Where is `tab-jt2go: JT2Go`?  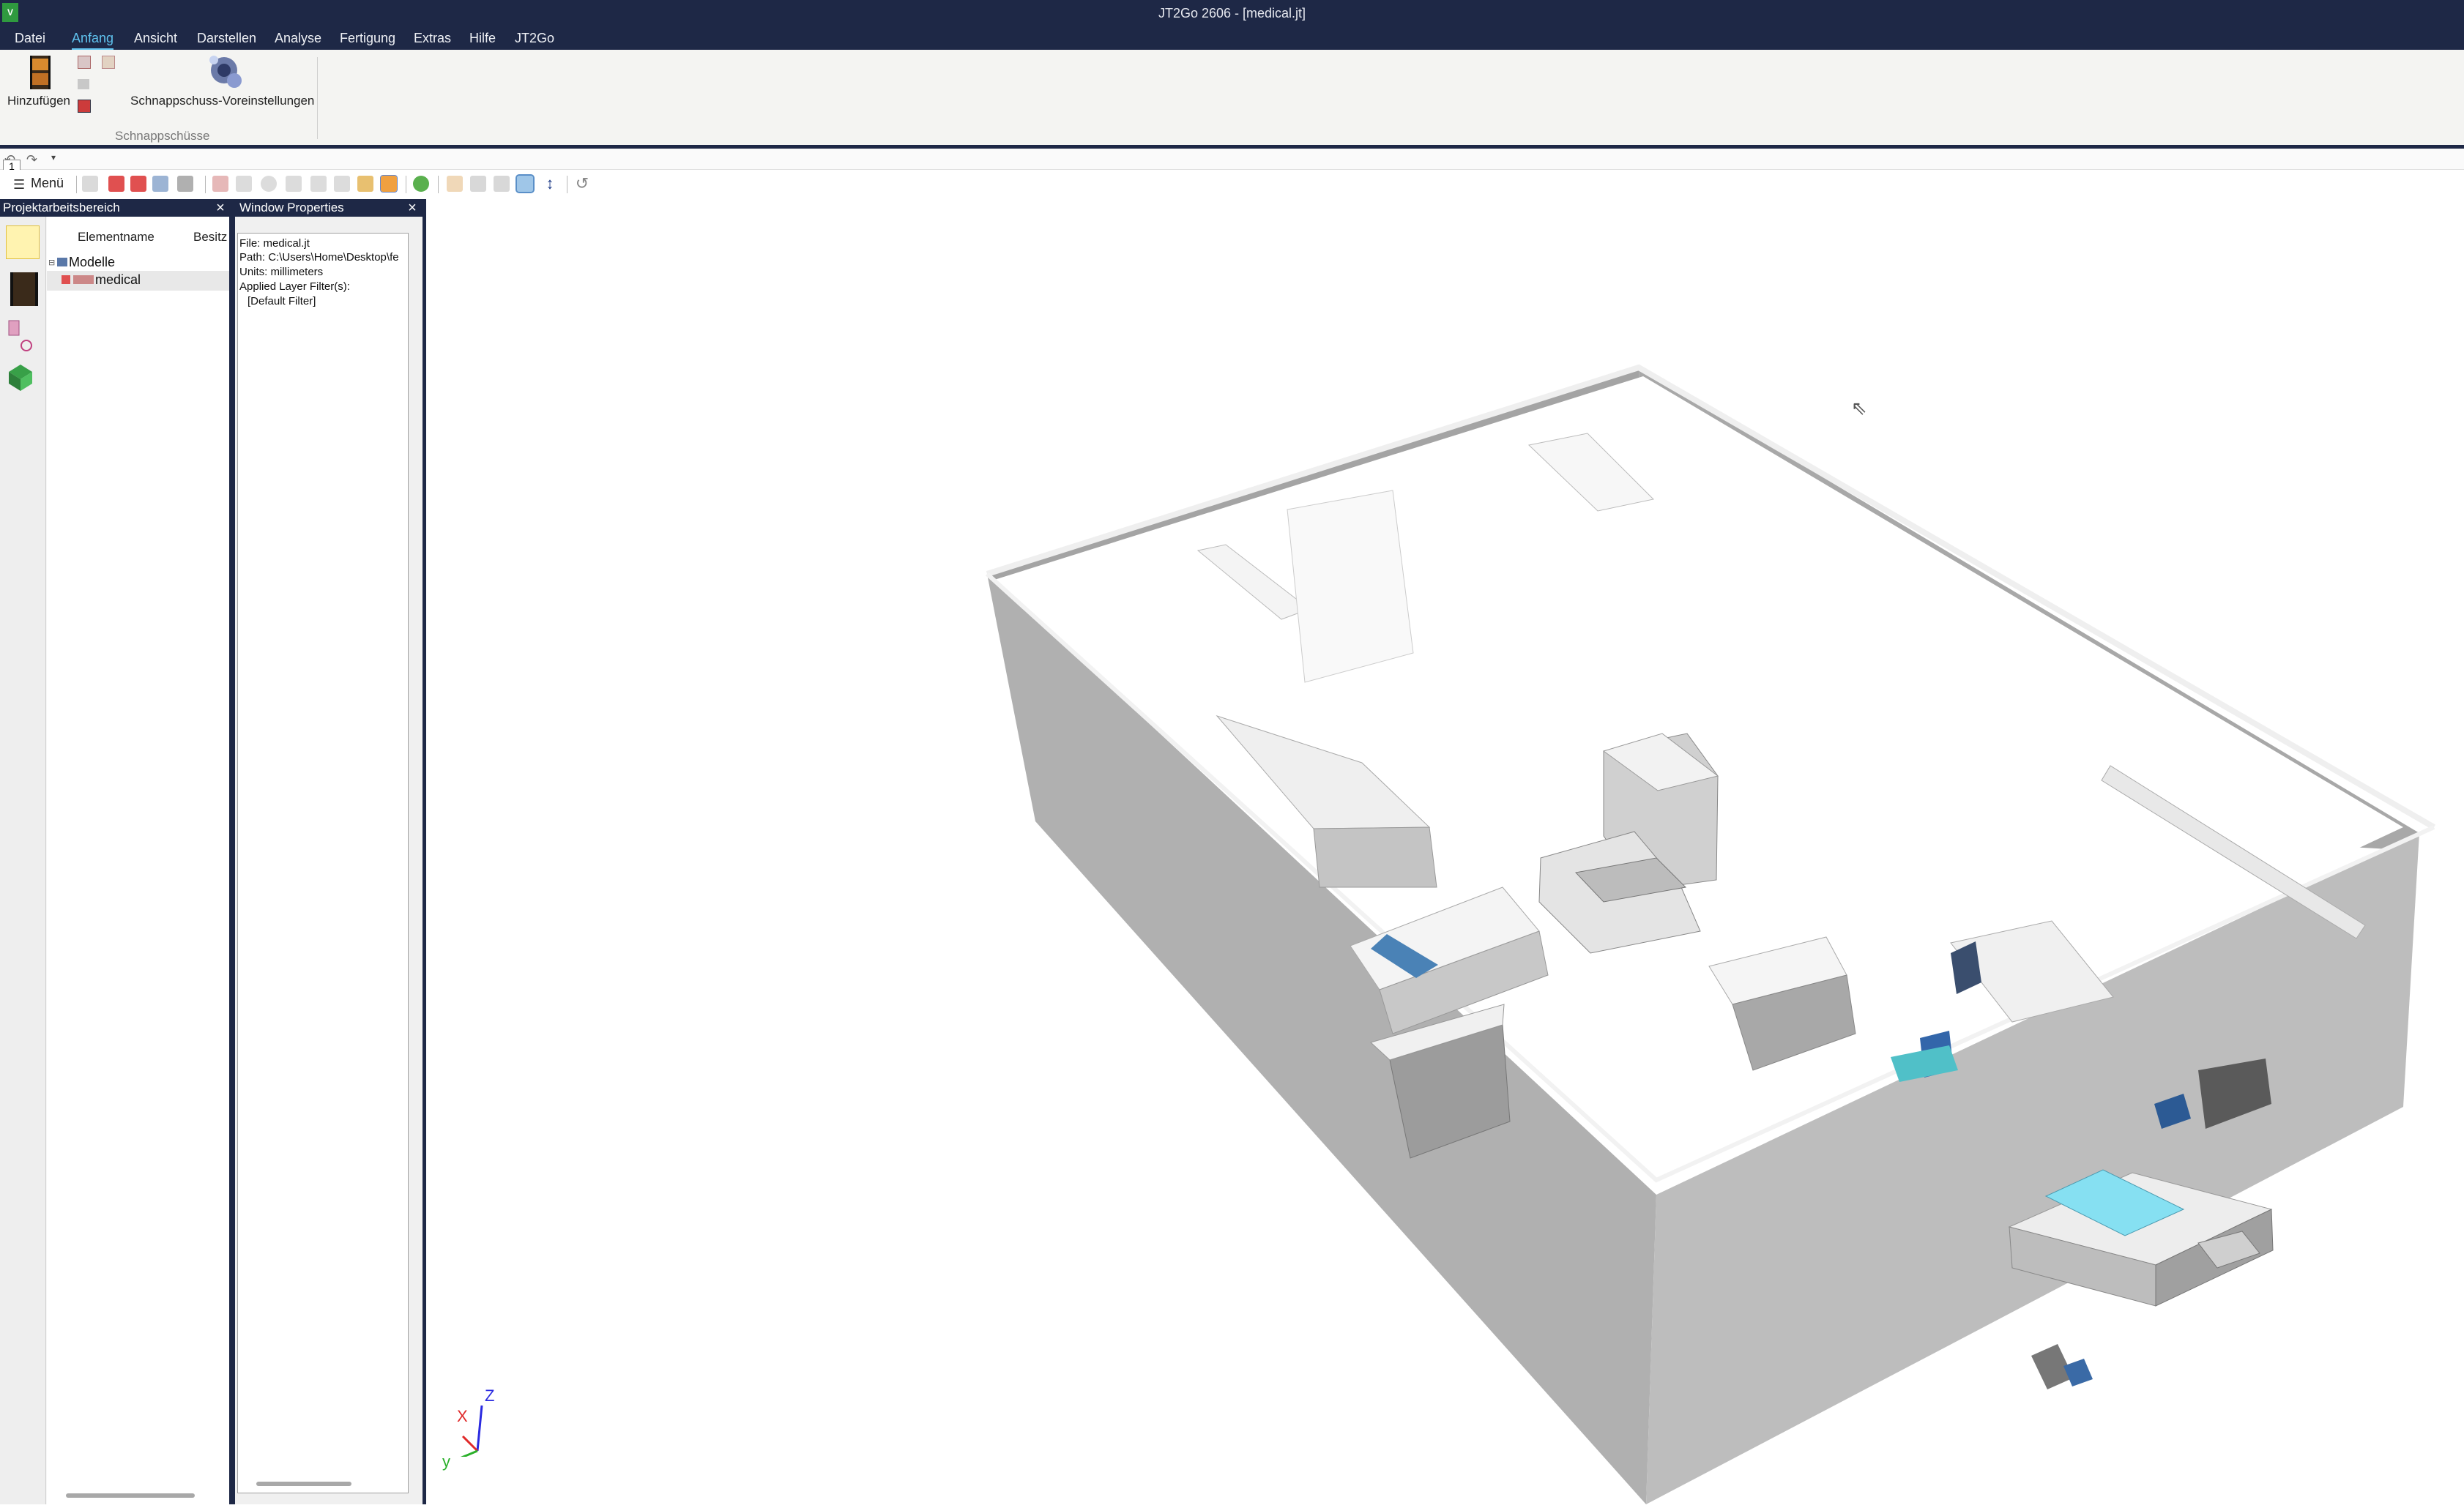 tab-jt2go: JT2Go is located at coordinates (534, 38).